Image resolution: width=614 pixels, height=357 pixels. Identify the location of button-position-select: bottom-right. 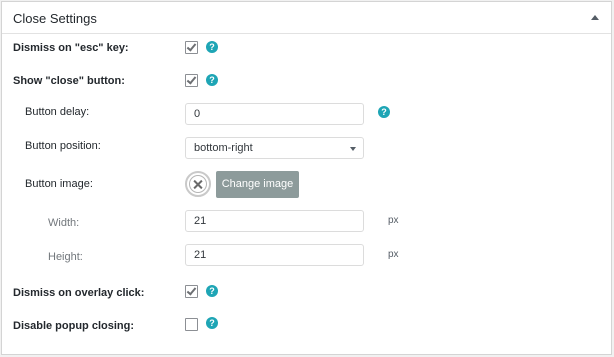
(274, 148).